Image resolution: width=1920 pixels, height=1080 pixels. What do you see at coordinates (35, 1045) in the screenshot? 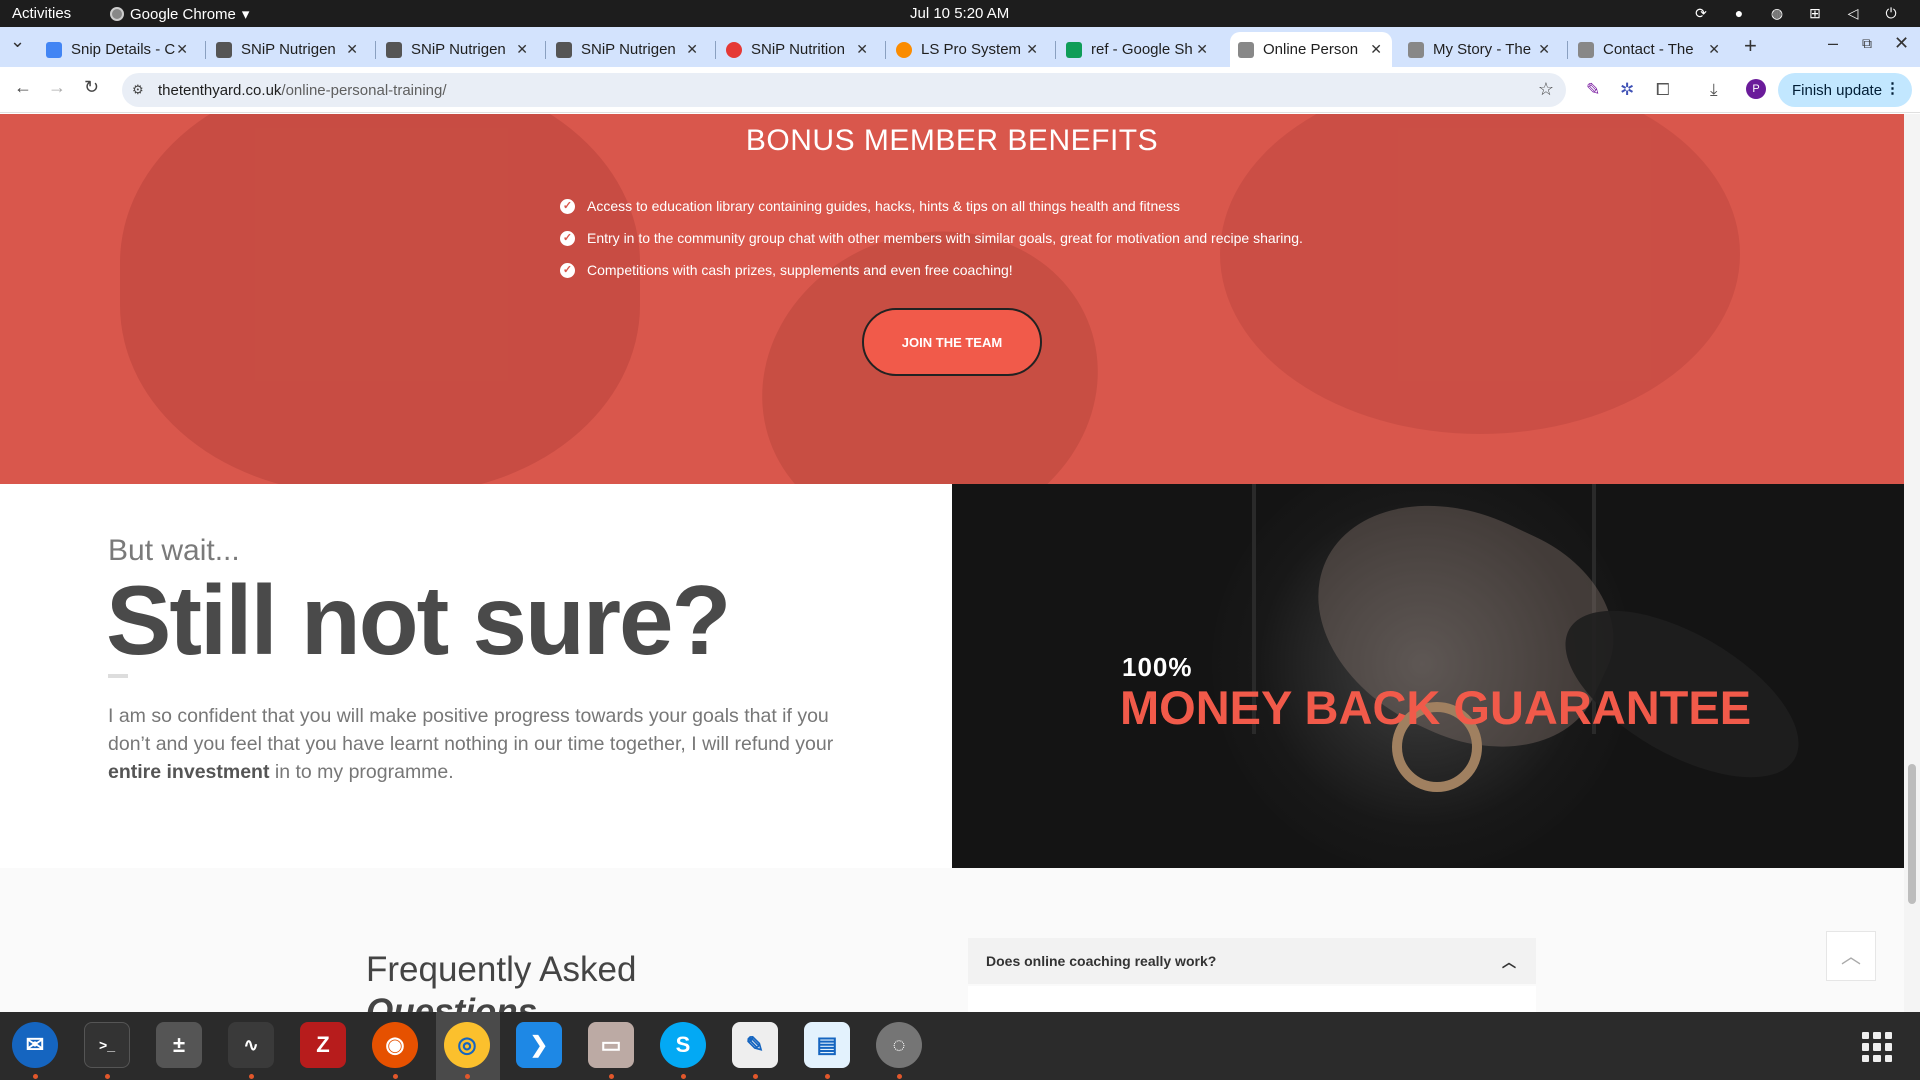
I see `thunderbird-icon: ✉` at bounding box center [35, 1045].